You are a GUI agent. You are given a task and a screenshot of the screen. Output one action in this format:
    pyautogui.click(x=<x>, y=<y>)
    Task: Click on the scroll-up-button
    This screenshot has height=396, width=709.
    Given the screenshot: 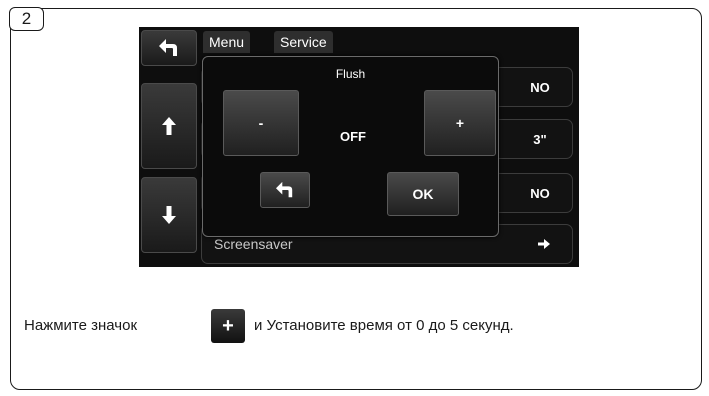 What is the action you would take?
    pyautogui.click(x=169, y=126)
    